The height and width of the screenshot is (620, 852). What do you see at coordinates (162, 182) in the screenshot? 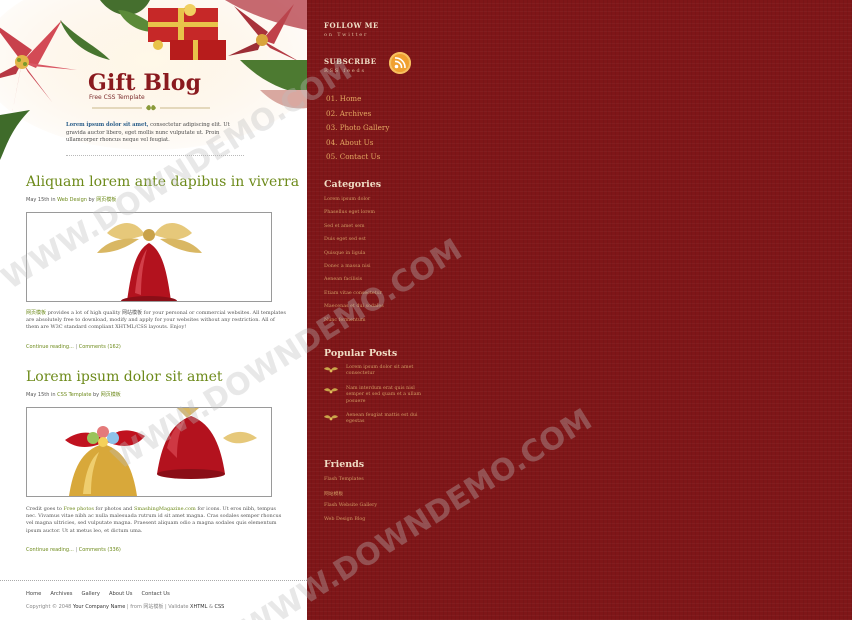
I see `post-title: Aliquam lorem ante dapibus in viverra` at bounding box center [162, 182].